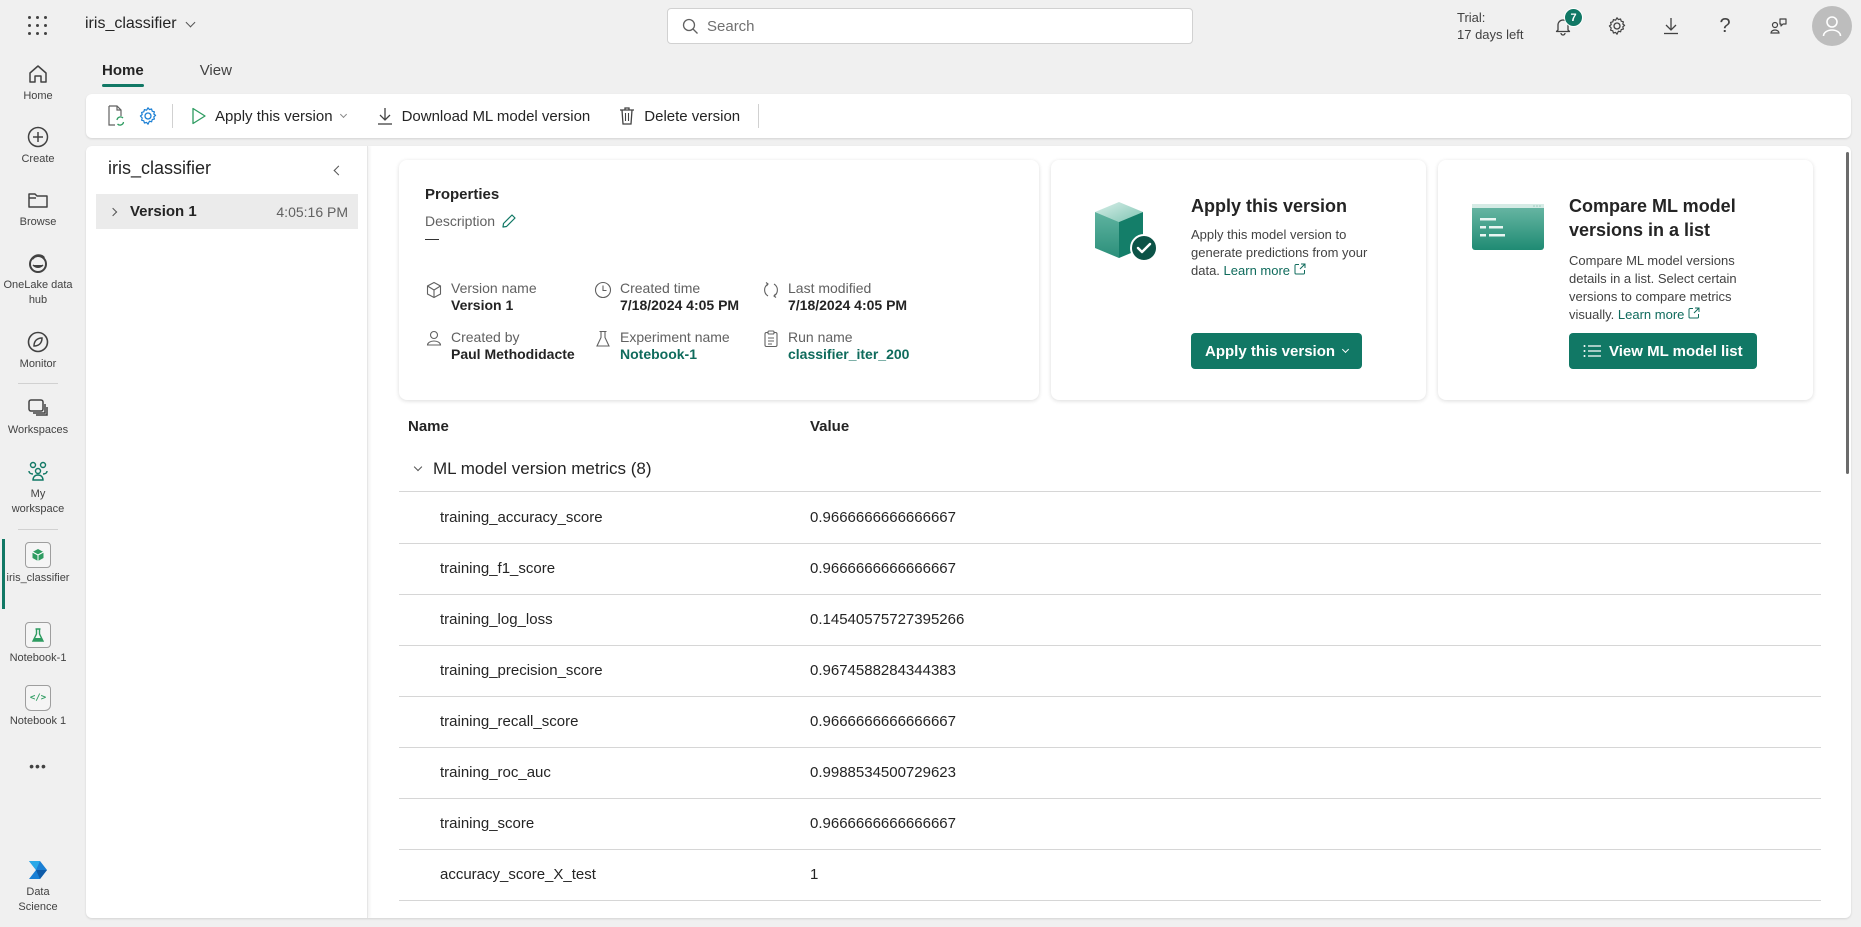 The image size is (1861, 927). What do you see at coordinates (462, 194) in the screenshot?
I see `properties-heading: Properties` at bounding box center [462, 194].